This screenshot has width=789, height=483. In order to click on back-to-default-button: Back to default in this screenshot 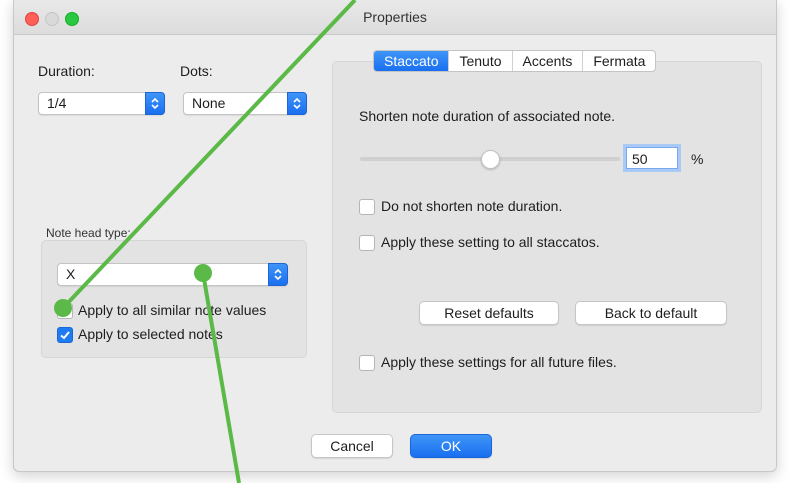, I will do `click(651, 313)`.